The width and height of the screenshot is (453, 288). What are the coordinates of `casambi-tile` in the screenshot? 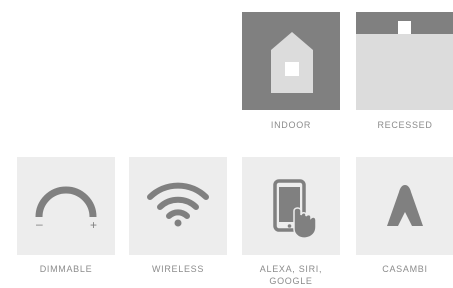 It's located at (404, 206).